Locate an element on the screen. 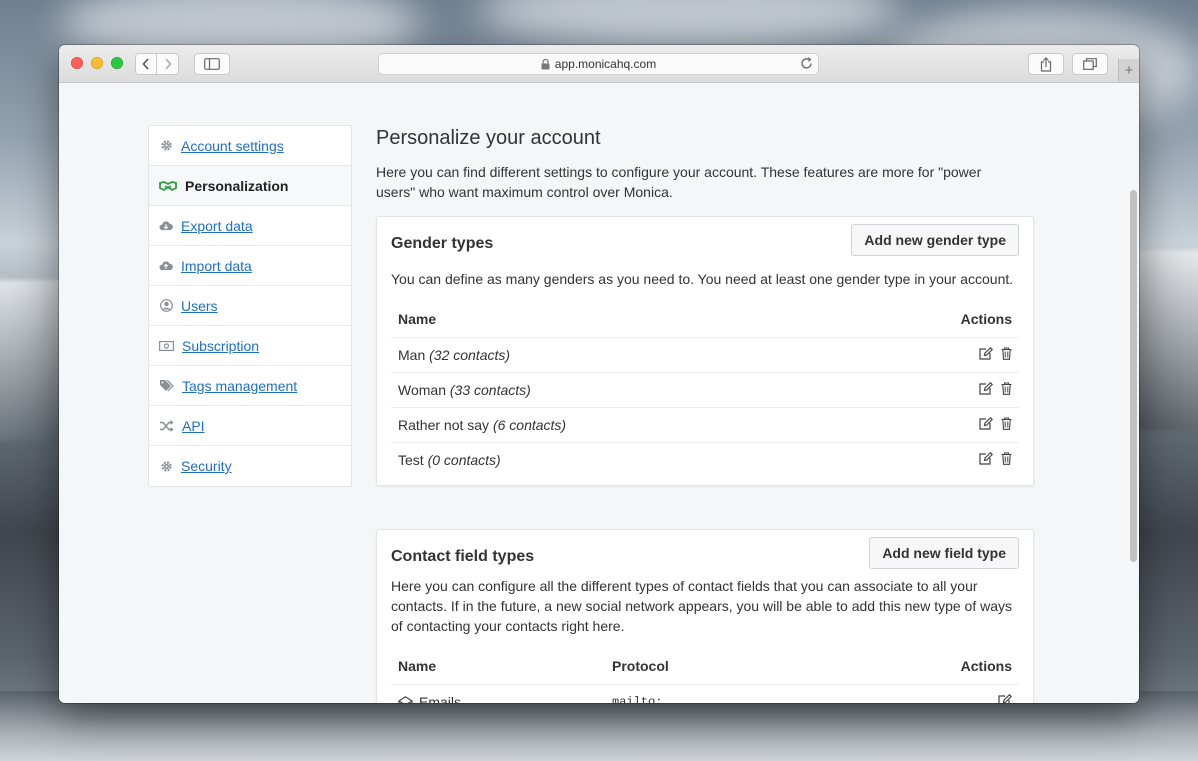 This screenshot has width=1198, height=761. gender-name: Woman is located at coordinates (422, 390).